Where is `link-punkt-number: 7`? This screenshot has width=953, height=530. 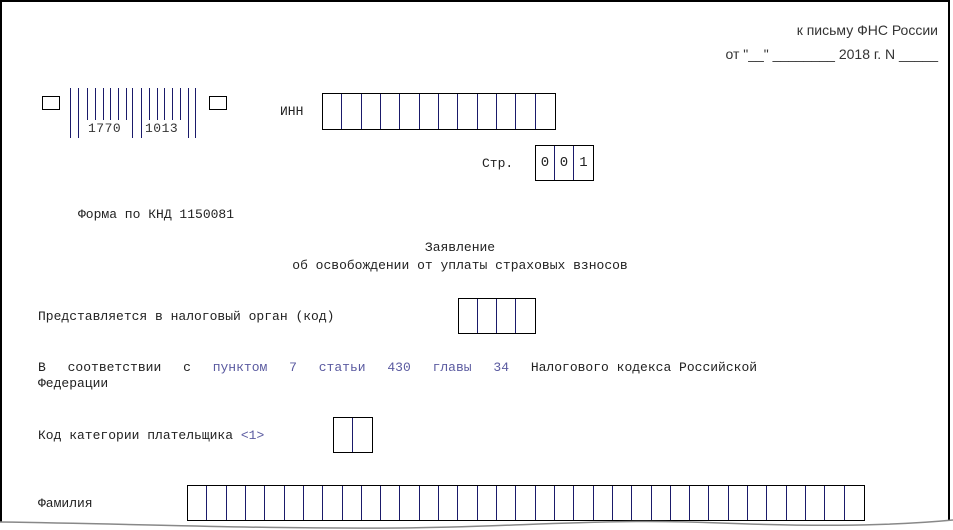 link-punkt-number: 7 is located at coordinates (293, 367).